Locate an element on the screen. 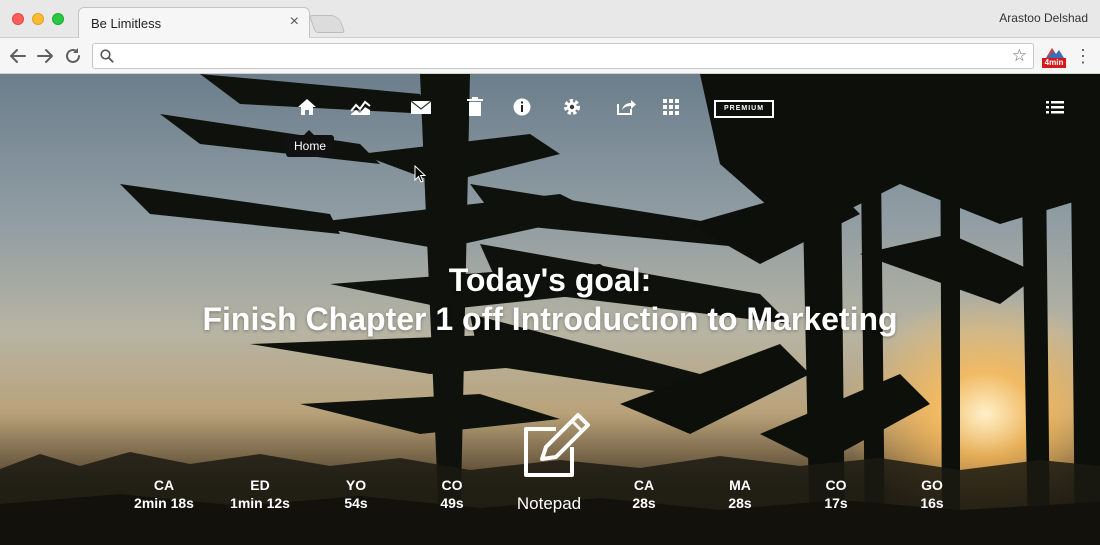 The height and width of the screenshot is (545, 1100). list-icon is located at coordinates (1055, 107).